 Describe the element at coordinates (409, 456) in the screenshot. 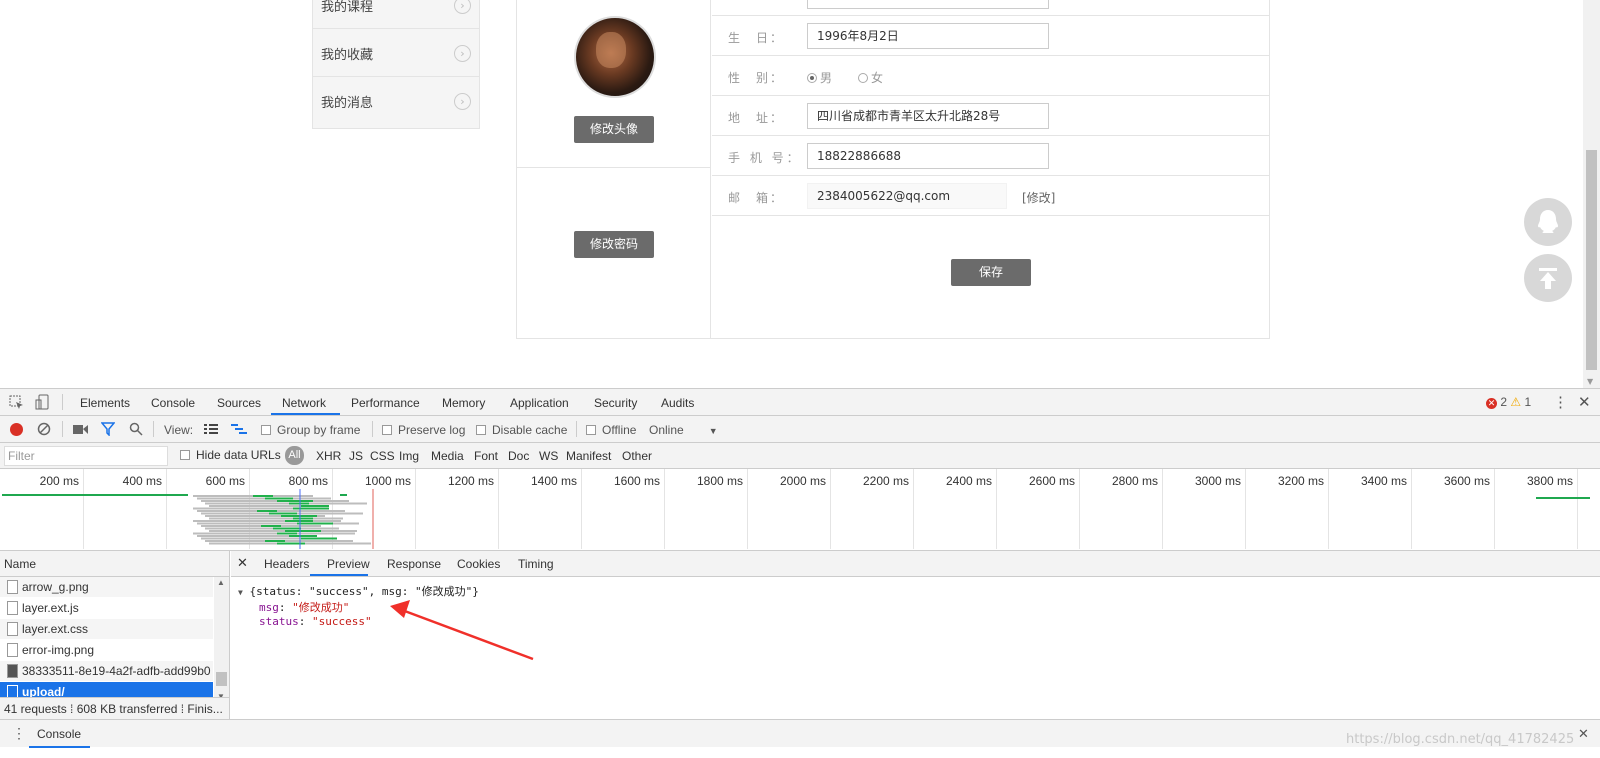

I see `filter-type-img: Img` at that location.